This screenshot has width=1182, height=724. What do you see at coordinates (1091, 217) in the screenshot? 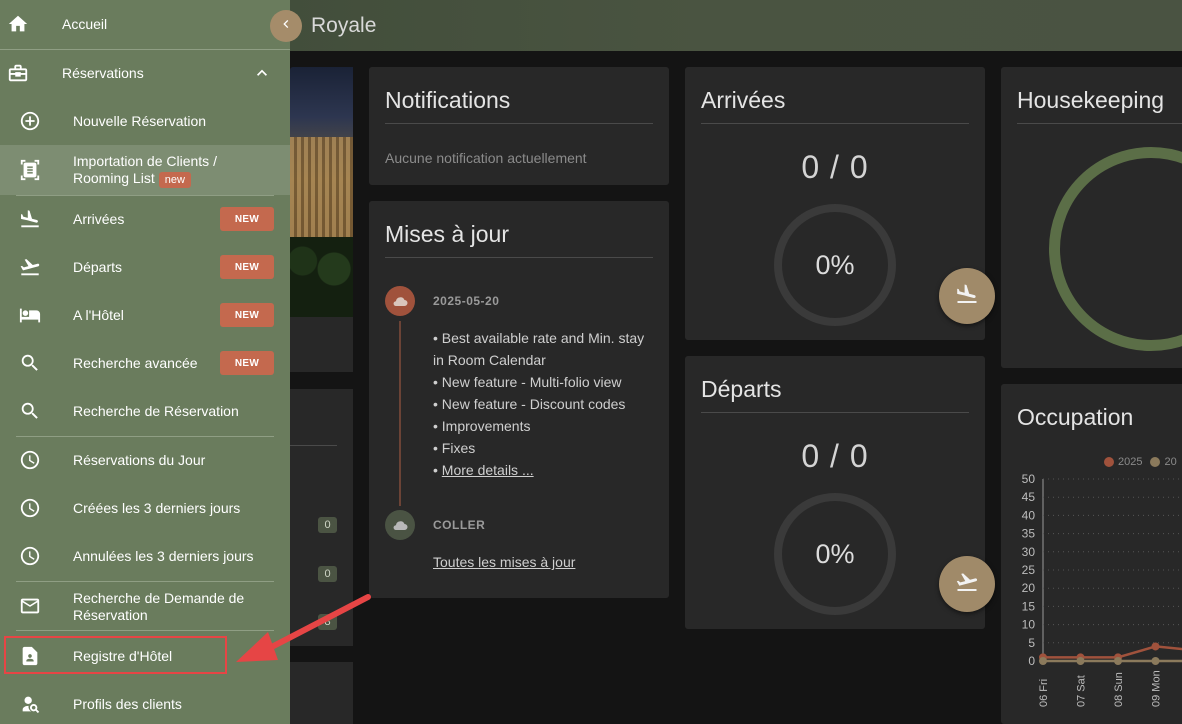
I see `housekeeping-card: Housekeeping` at bounding box center [1091, 217].